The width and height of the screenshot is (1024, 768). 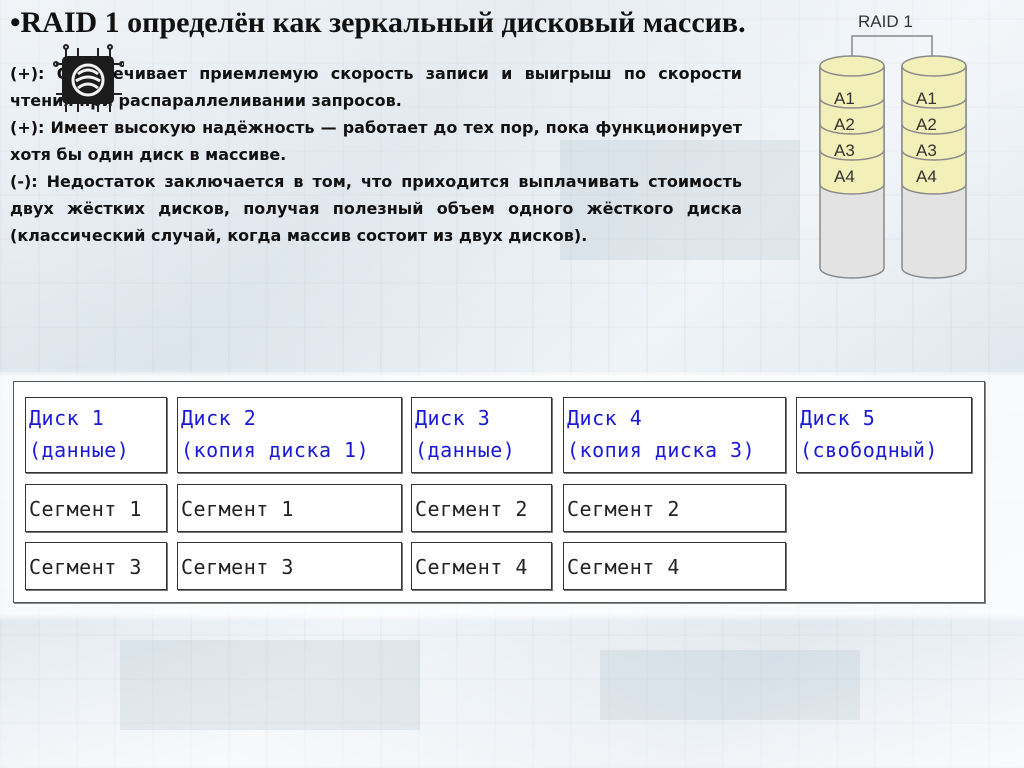 What do you see at coordinates (453, 418) in the screenshot?
I see `disk-header-name: Диск 3` at bounding box center [453, 418].